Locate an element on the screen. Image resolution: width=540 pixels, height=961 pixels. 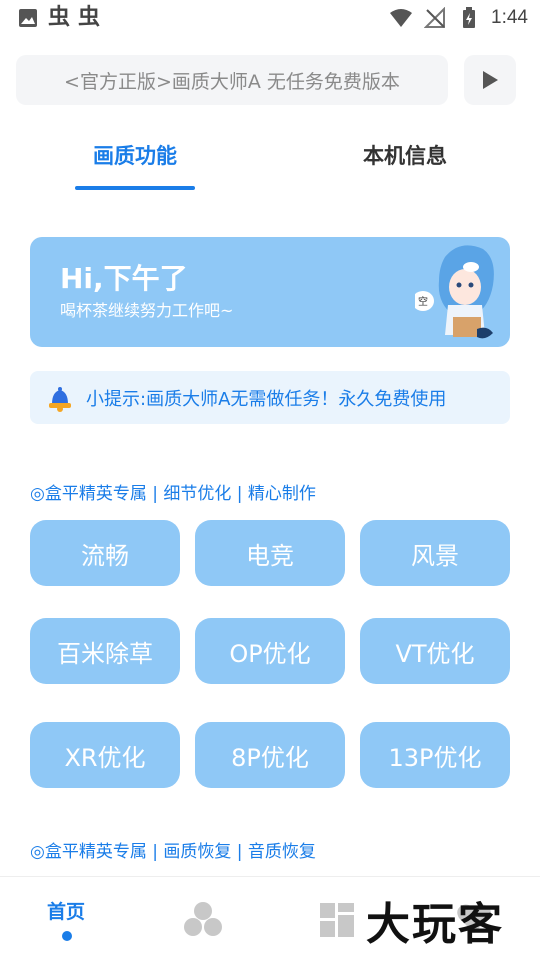
status-left: 虫 虫 is located at coordinates (58, 18).